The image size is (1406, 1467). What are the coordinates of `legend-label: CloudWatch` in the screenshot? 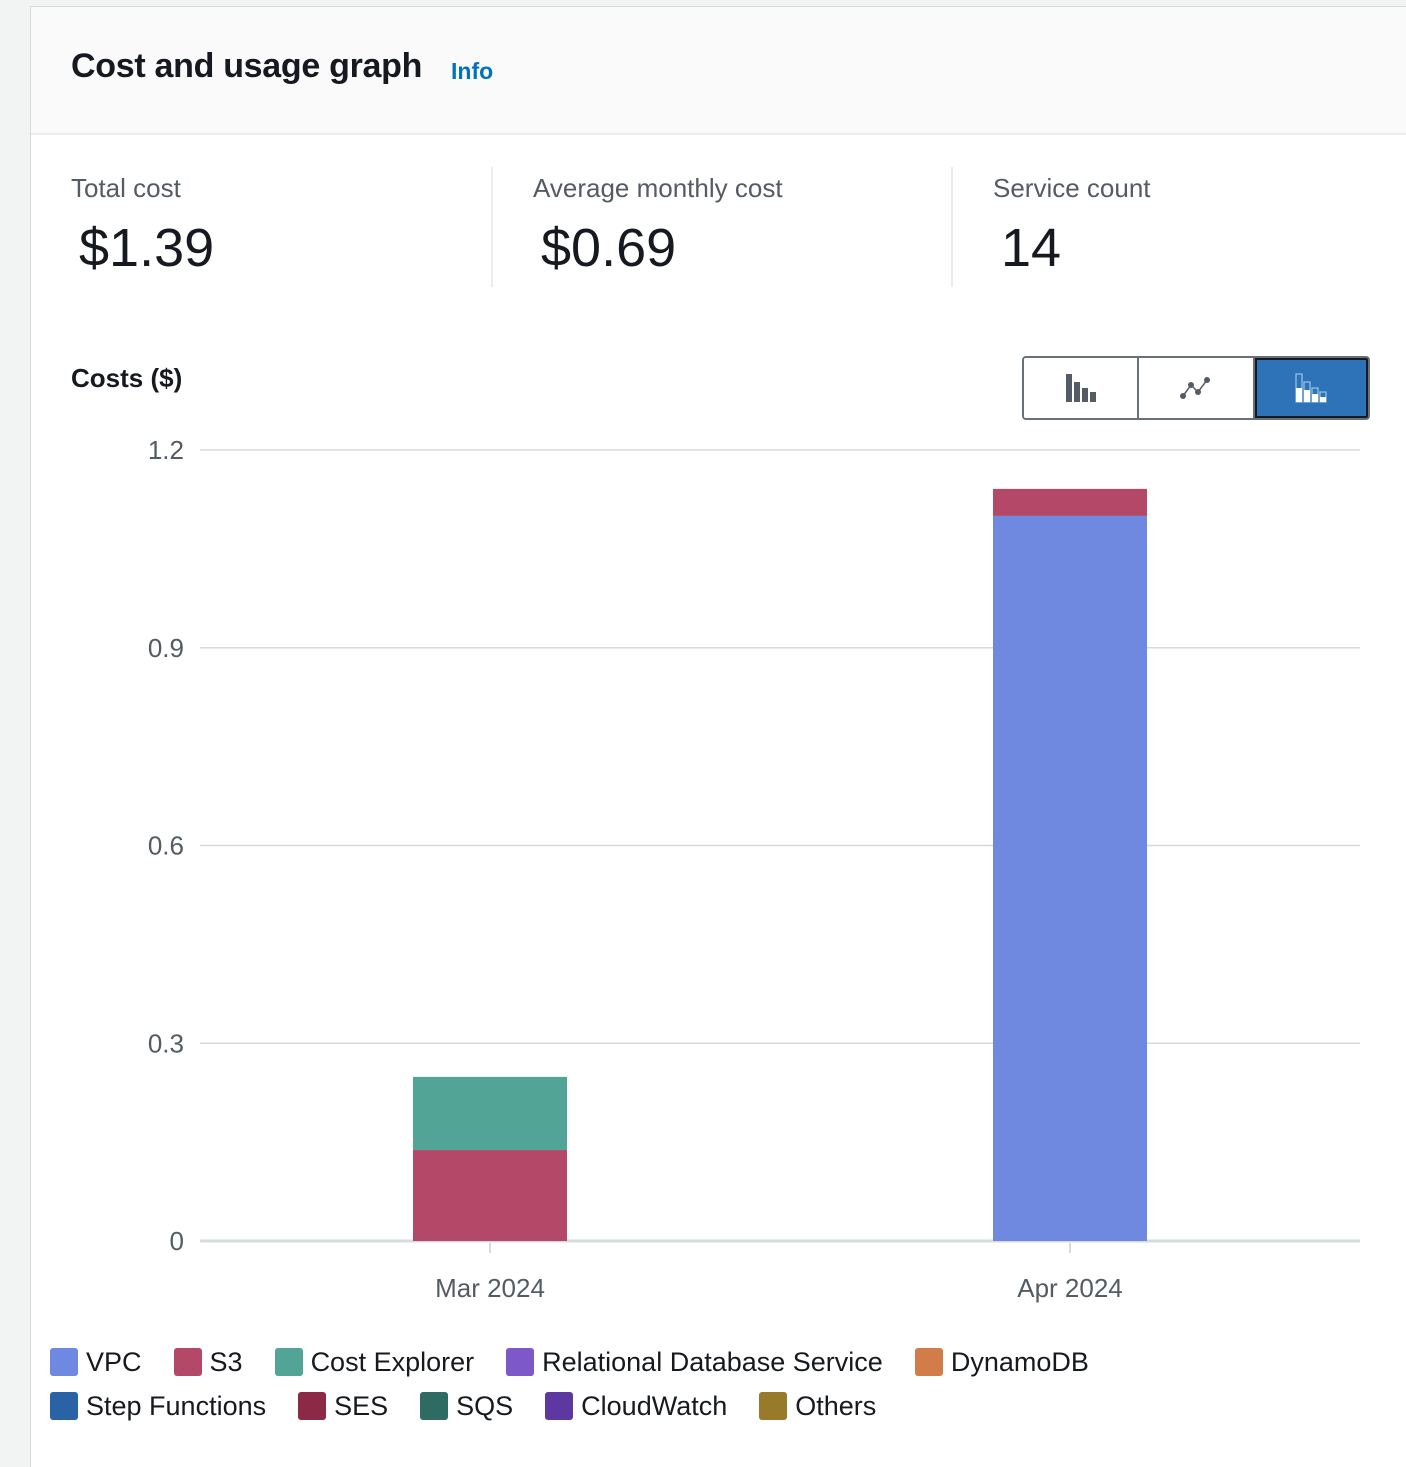 It's located at (654, 1405).